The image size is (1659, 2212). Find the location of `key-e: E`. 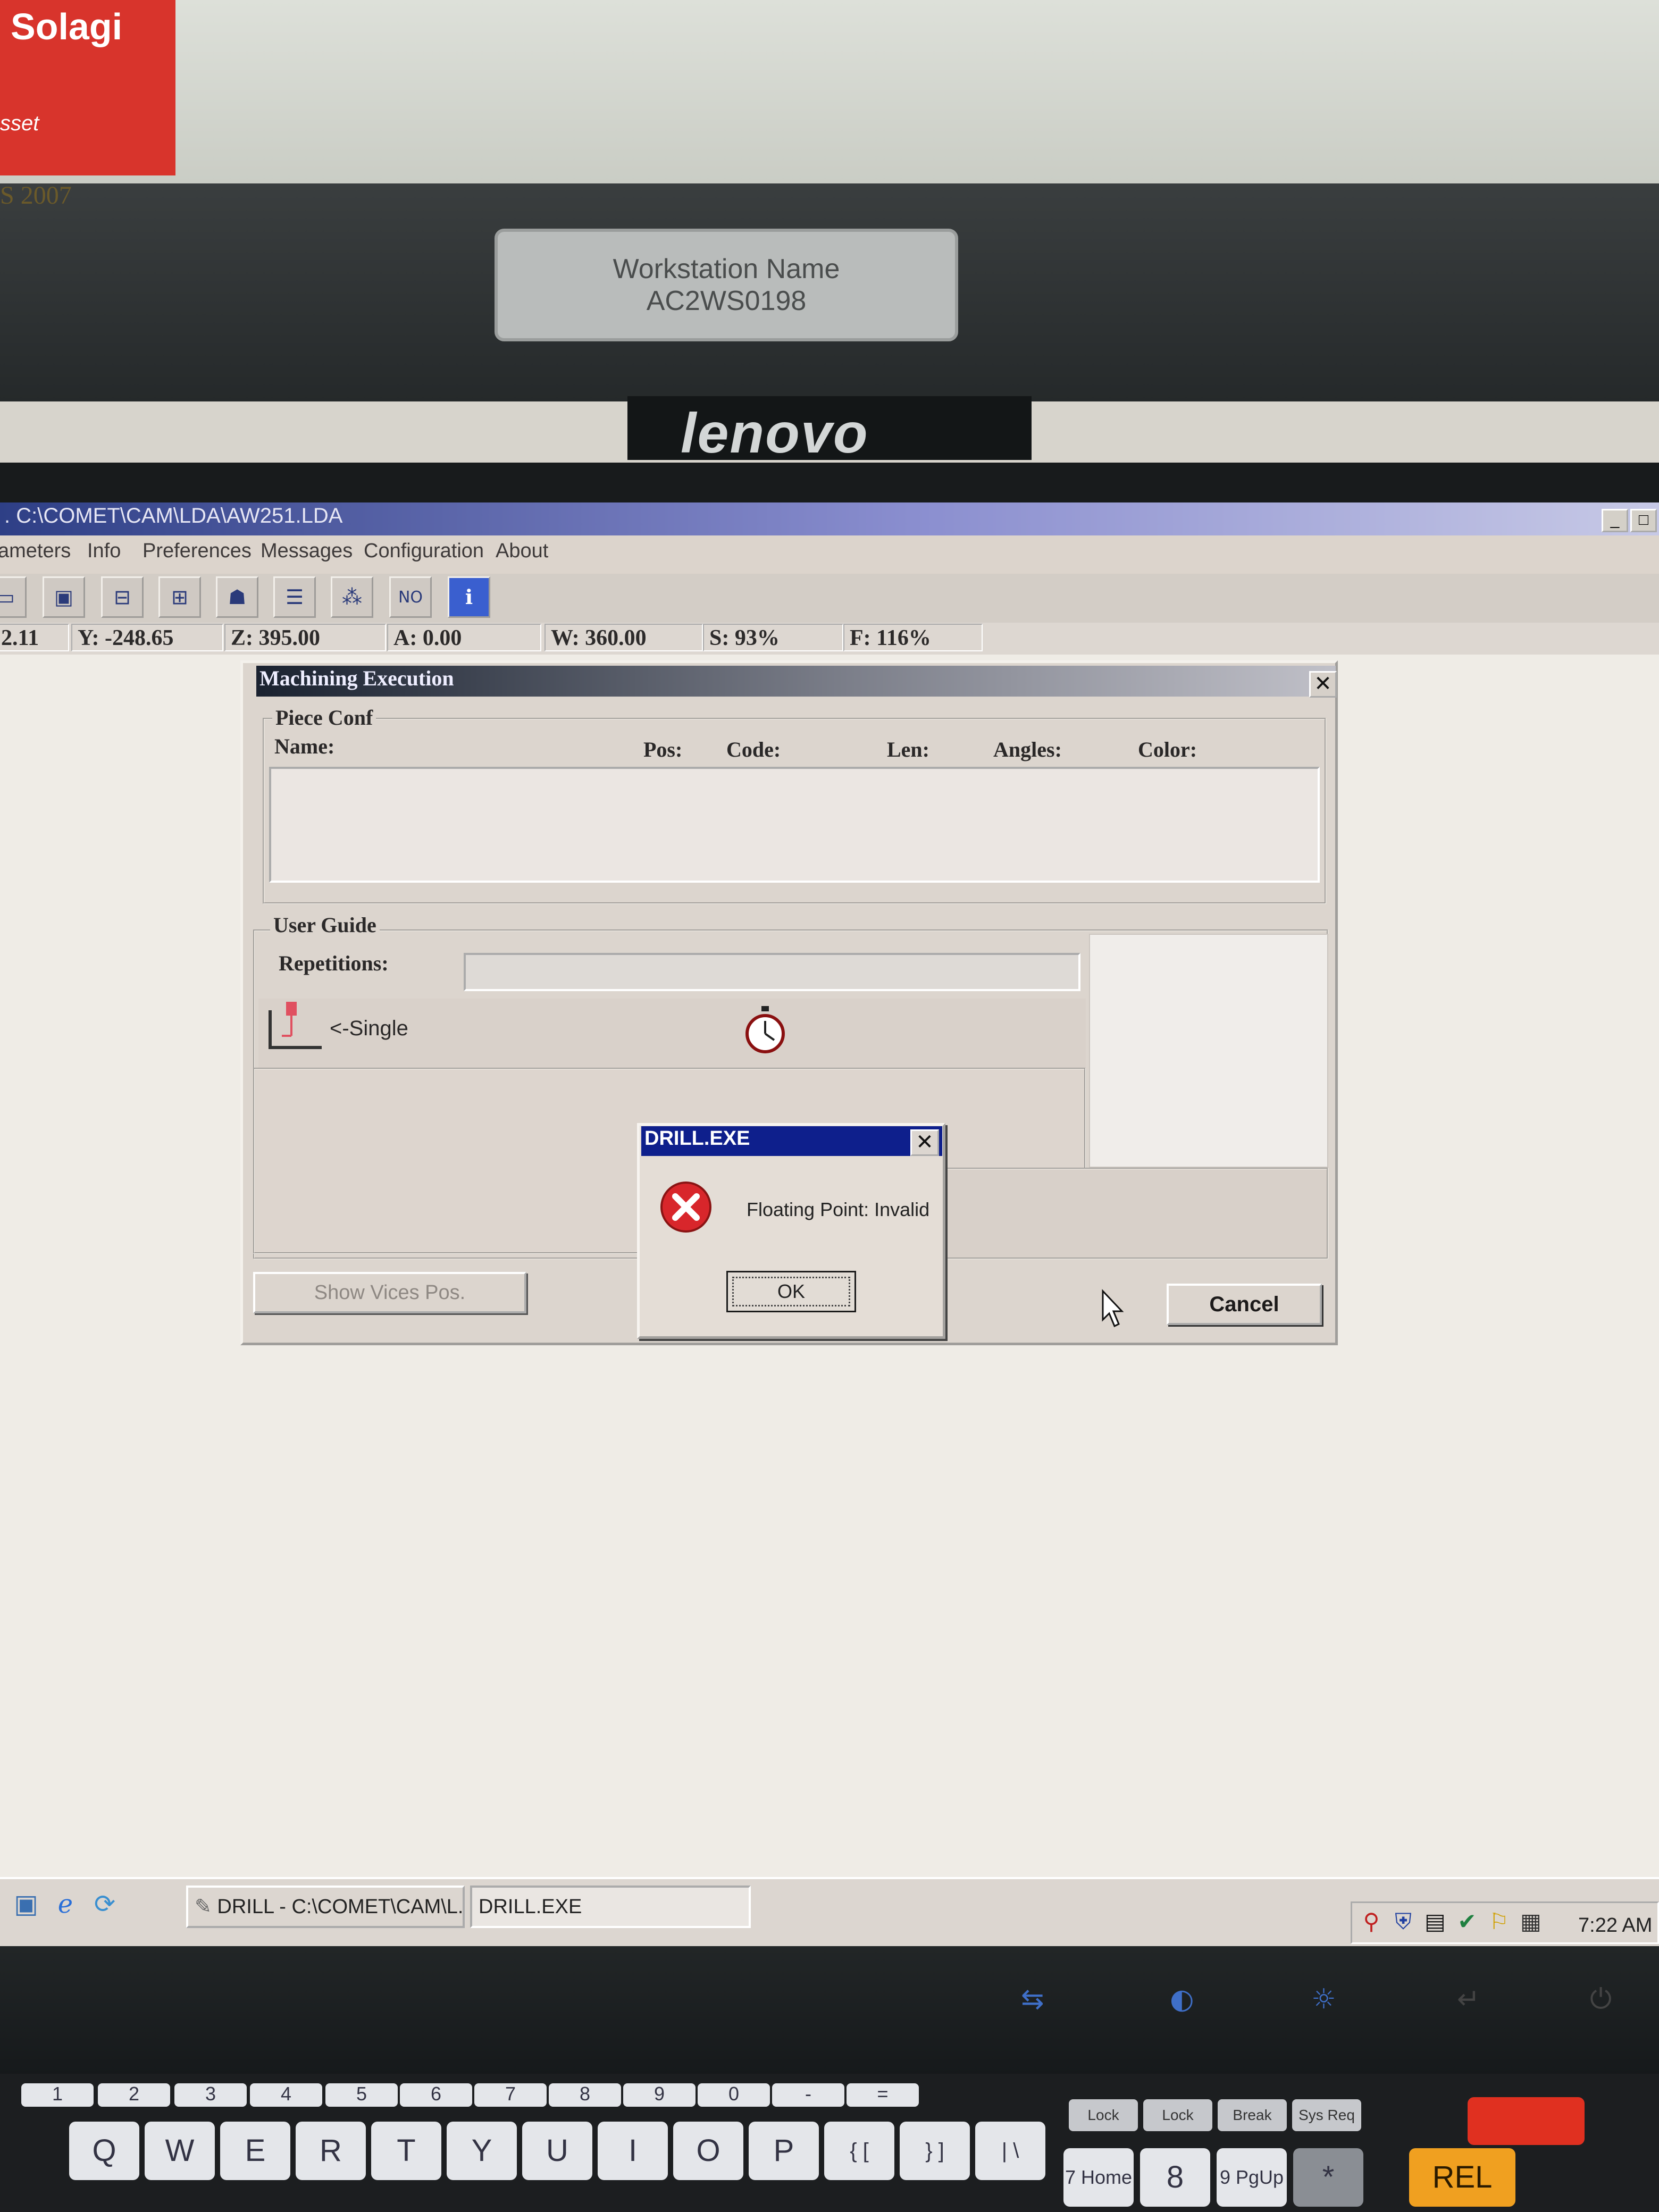

key-e: E is located at coordinates (255, 2151).